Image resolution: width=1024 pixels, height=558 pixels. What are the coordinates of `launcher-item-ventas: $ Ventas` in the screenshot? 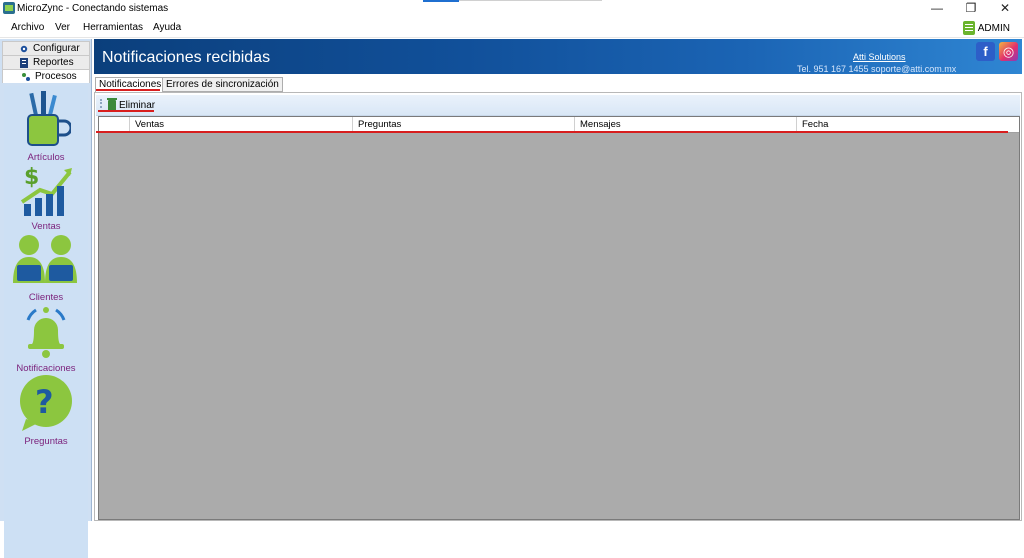 It's located at (46, 197).